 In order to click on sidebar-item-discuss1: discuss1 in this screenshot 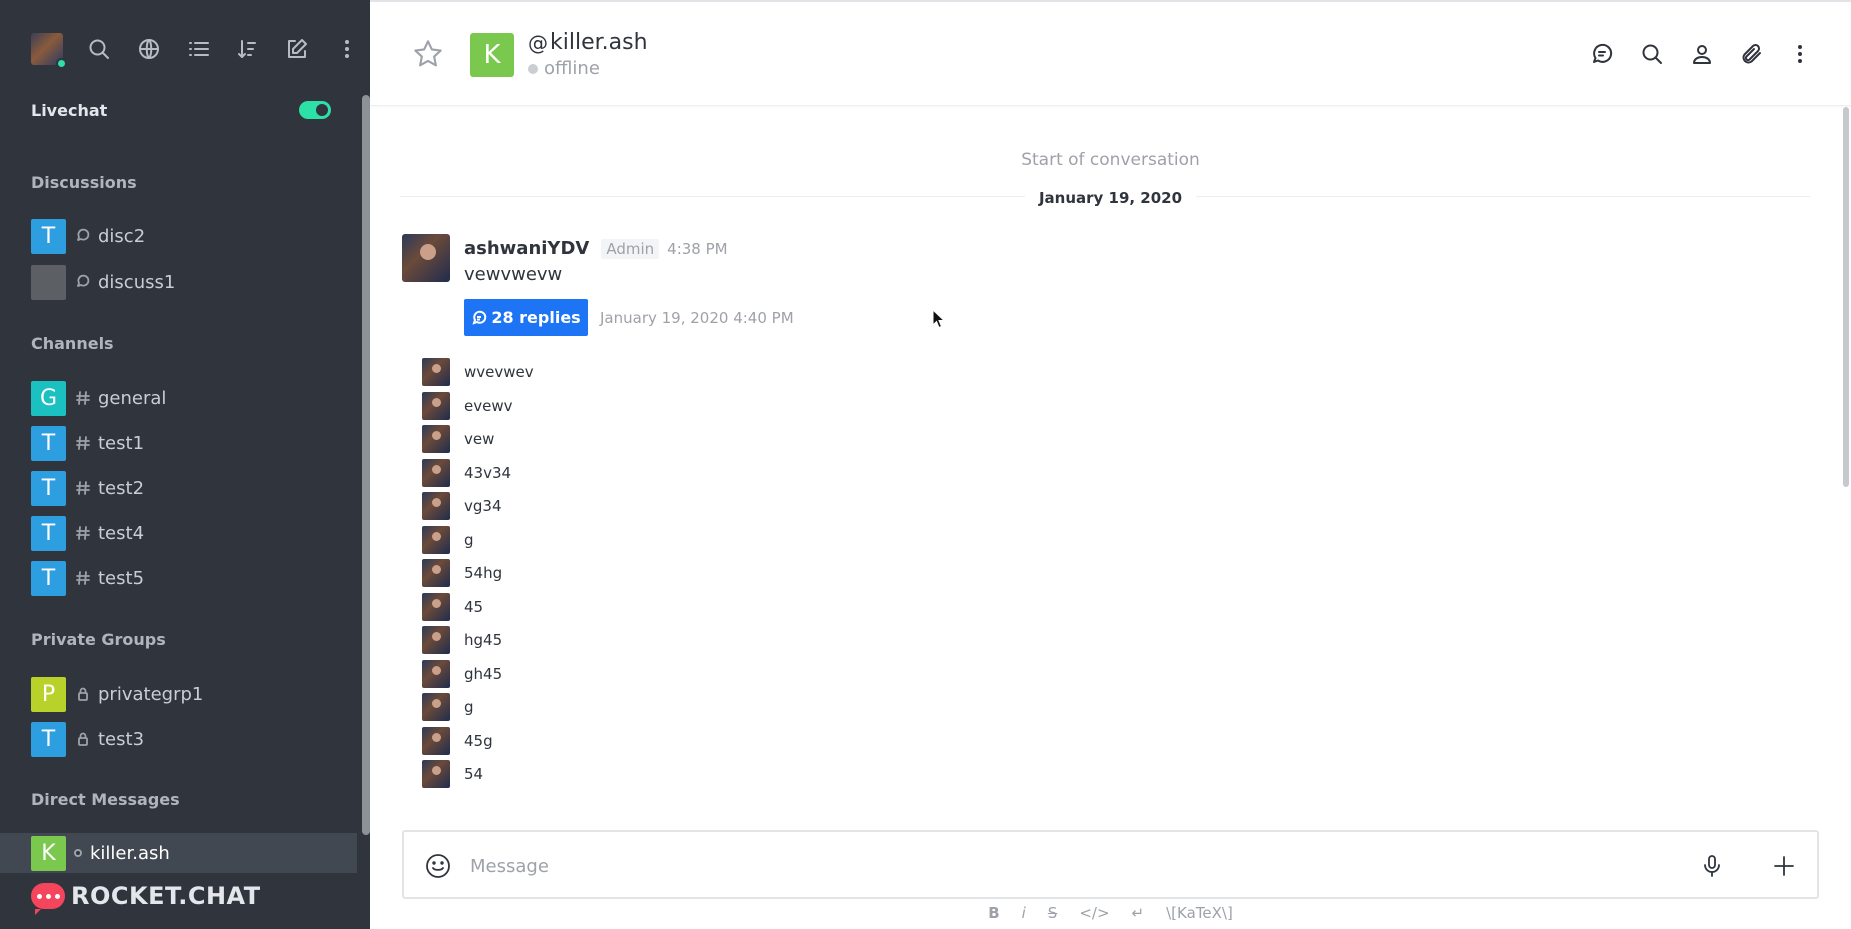, I will do `click(194, 282)`.